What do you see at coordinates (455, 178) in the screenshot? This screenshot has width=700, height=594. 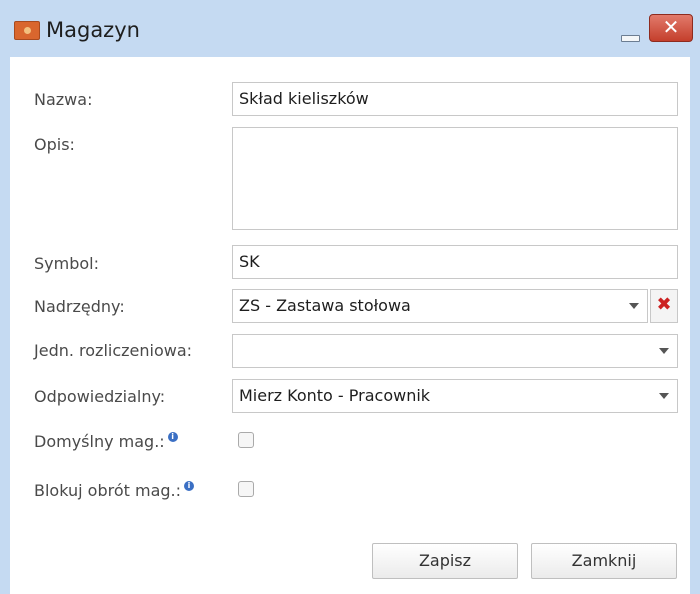 I see `description-textarea` at bounding box center [455, 178].